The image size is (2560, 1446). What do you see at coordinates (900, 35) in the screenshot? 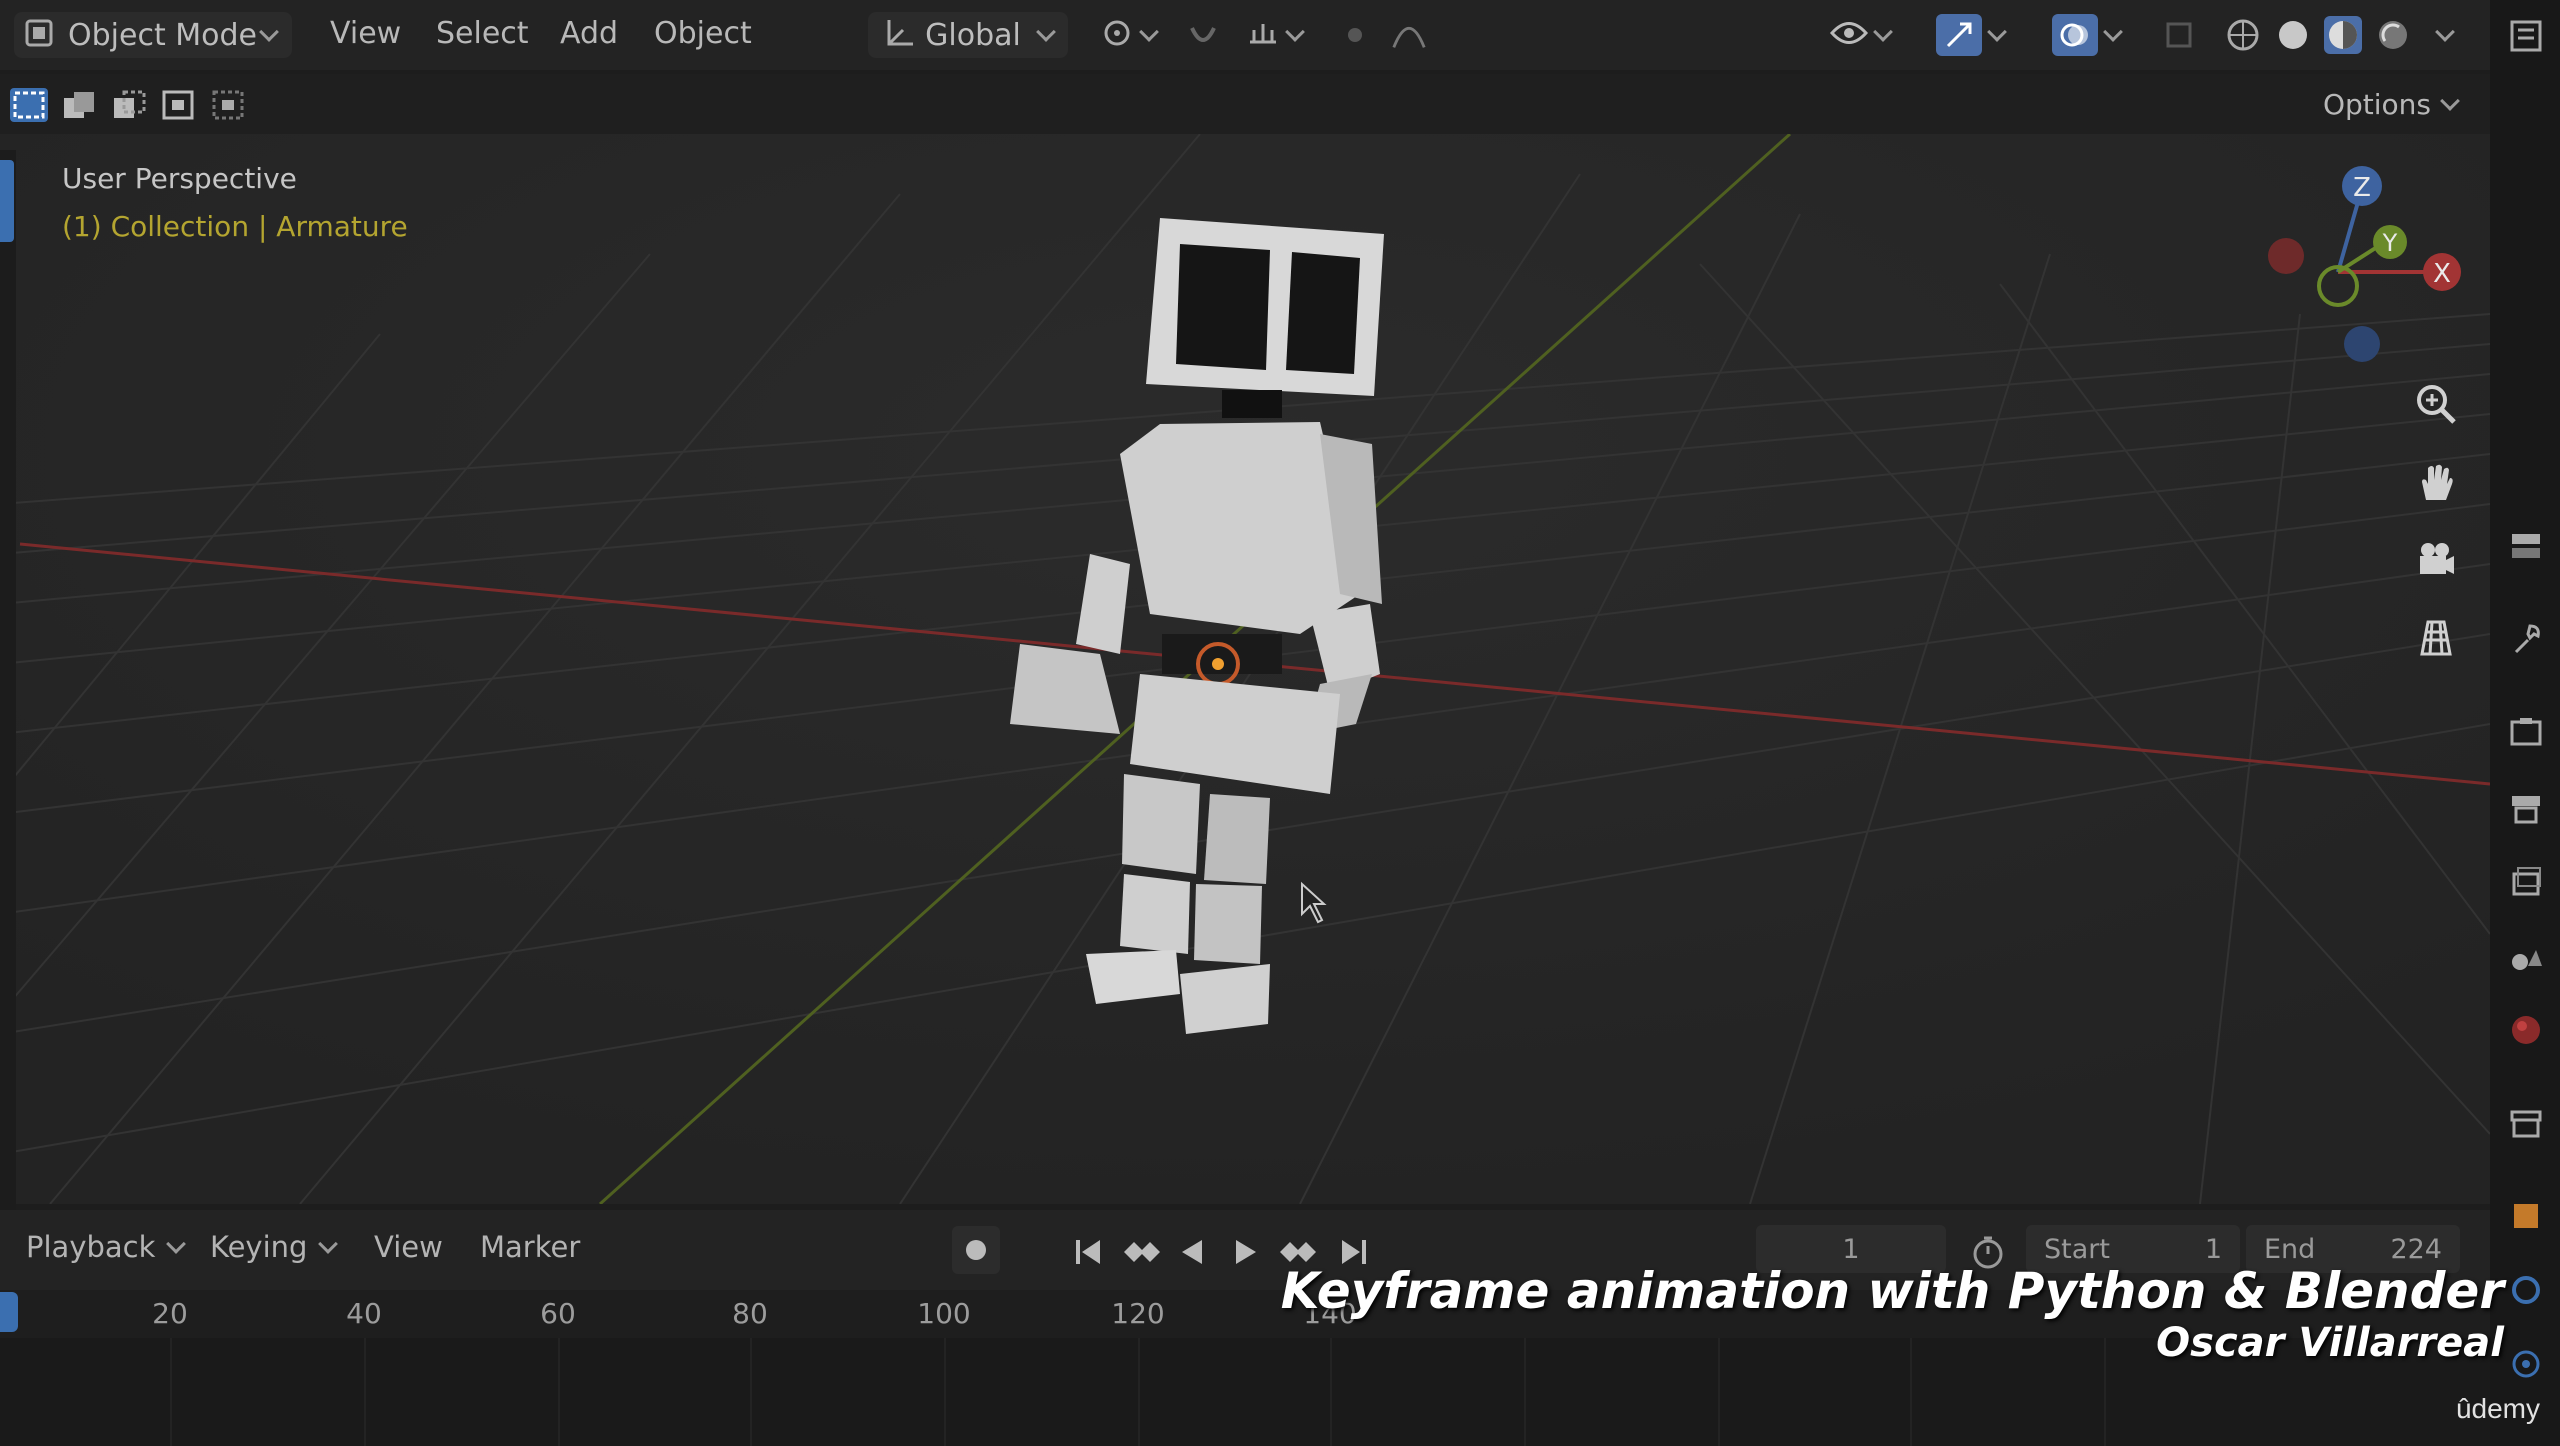
I see `axes-icon` at bounding box center [900, 35].